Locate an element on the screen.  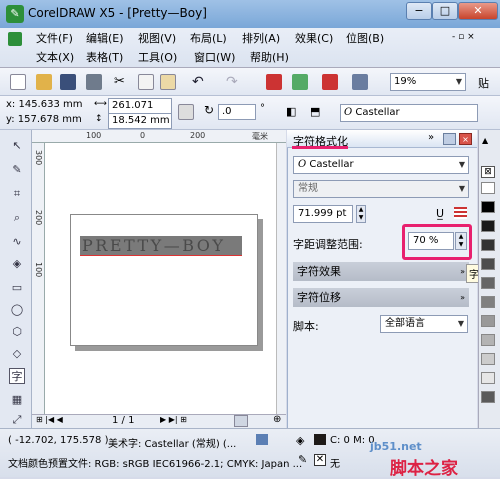
y-position-field: y: 157.678 mm is located at coordinates (44, 119).